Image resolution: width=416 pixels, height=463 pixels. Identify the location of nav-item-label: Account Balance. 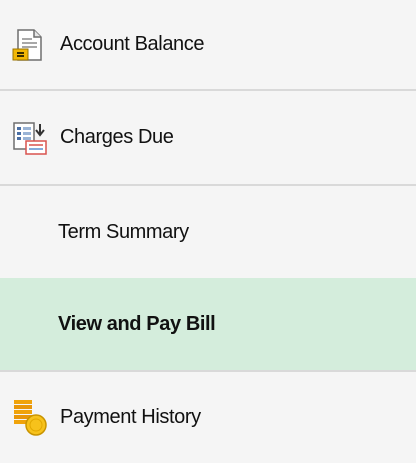
(132, 44).